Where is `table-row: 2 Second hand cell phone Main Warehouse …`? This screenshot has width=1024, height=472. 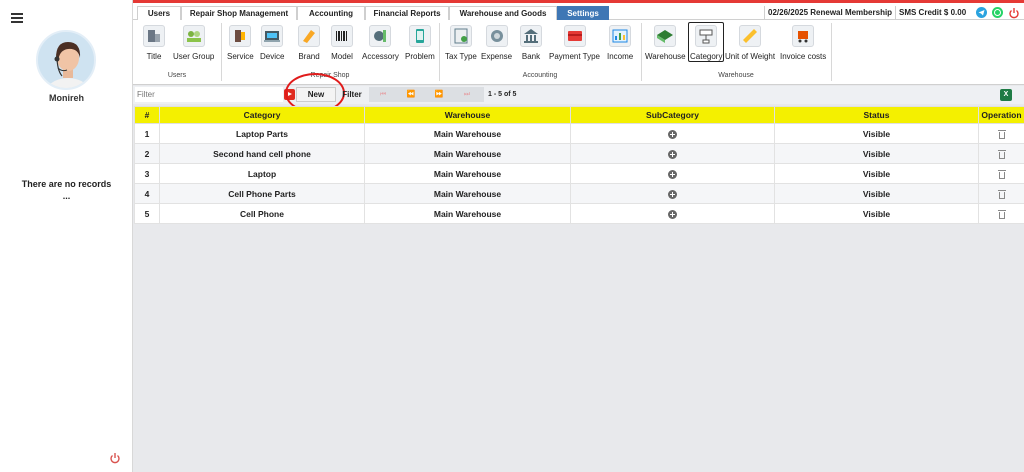
table-row: 2 Second hand cell phone Main Warehouse … is located at coordinates (579, 153).